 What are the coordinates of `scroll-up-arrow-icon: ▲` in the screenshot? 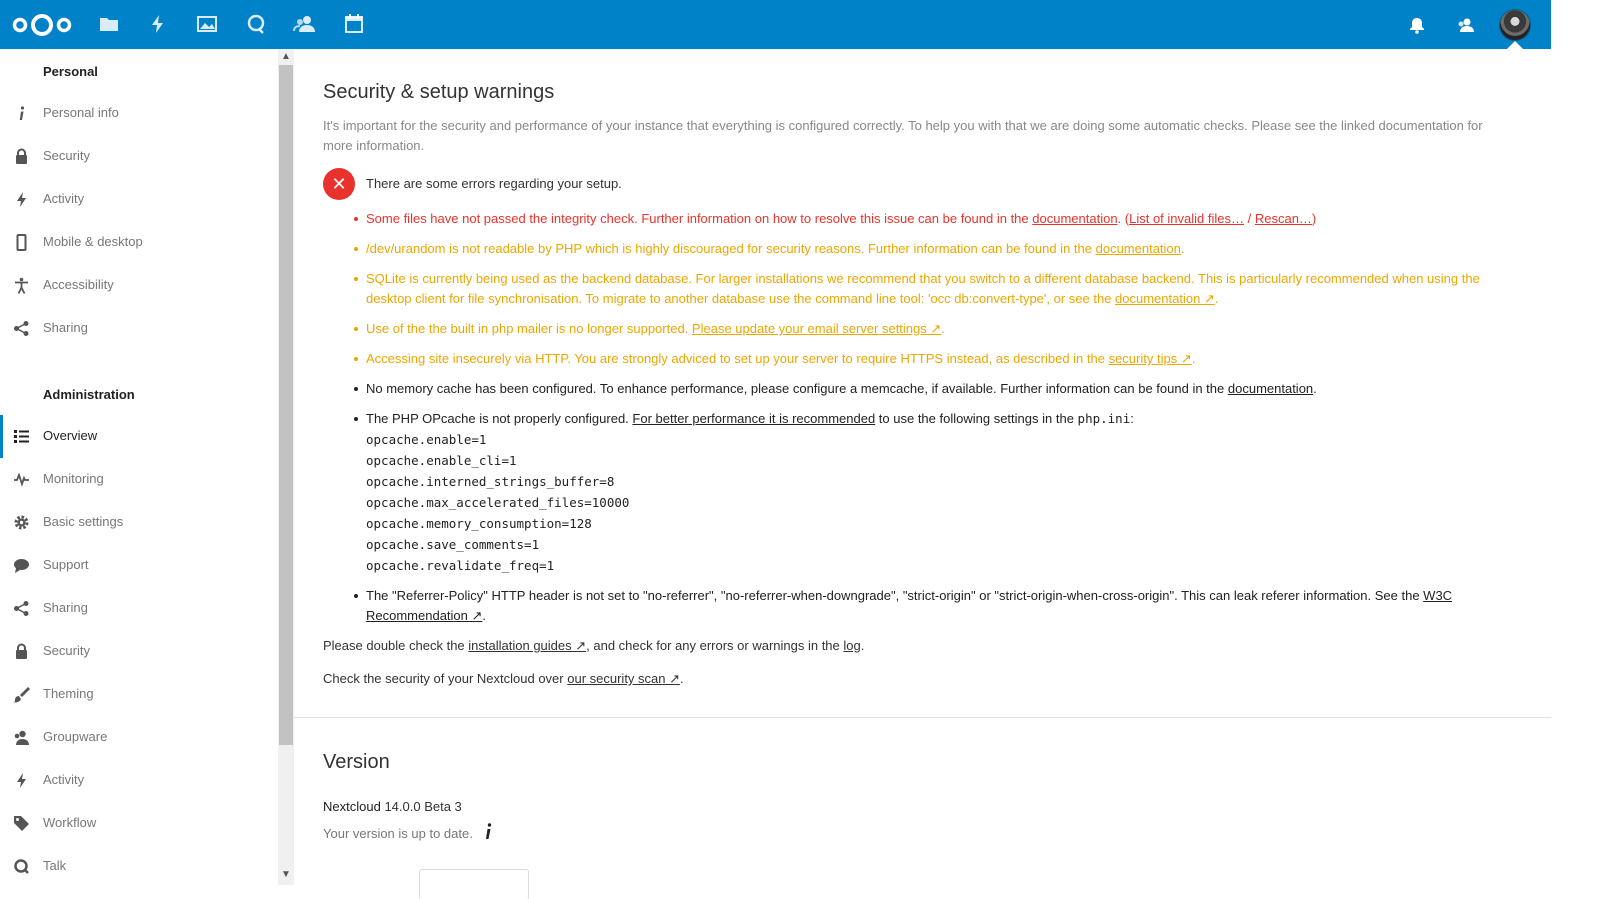 It's located at (286, 57).